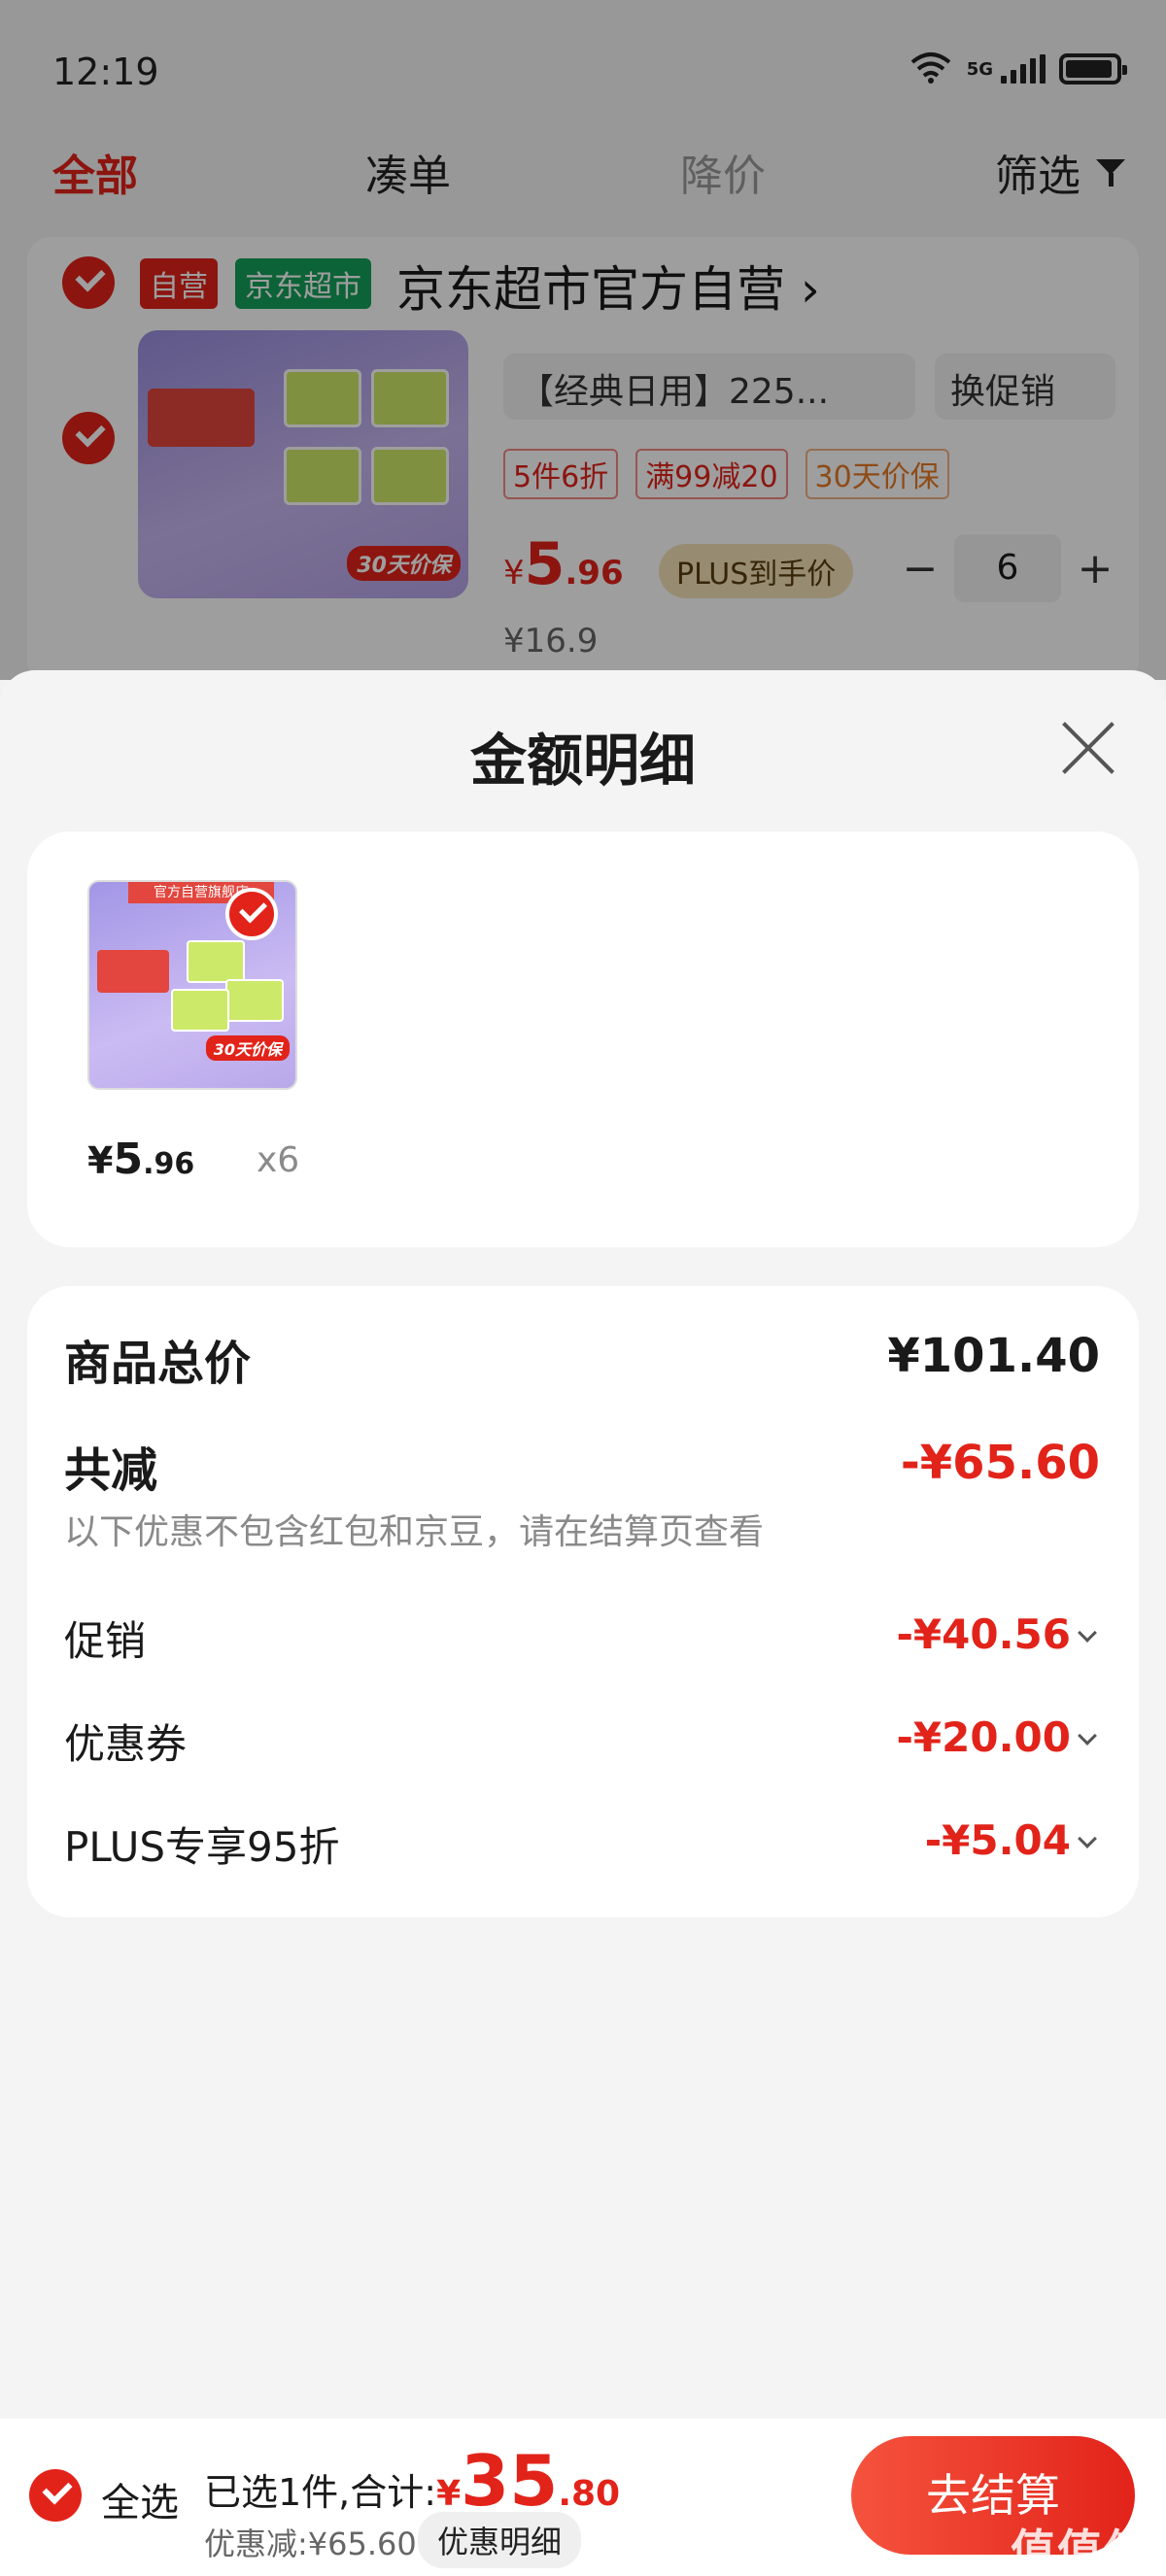 The width and height of the screenshot is (1166, 2576). I want to click on promotion-value: -¥40.56, so click(983, 1634).